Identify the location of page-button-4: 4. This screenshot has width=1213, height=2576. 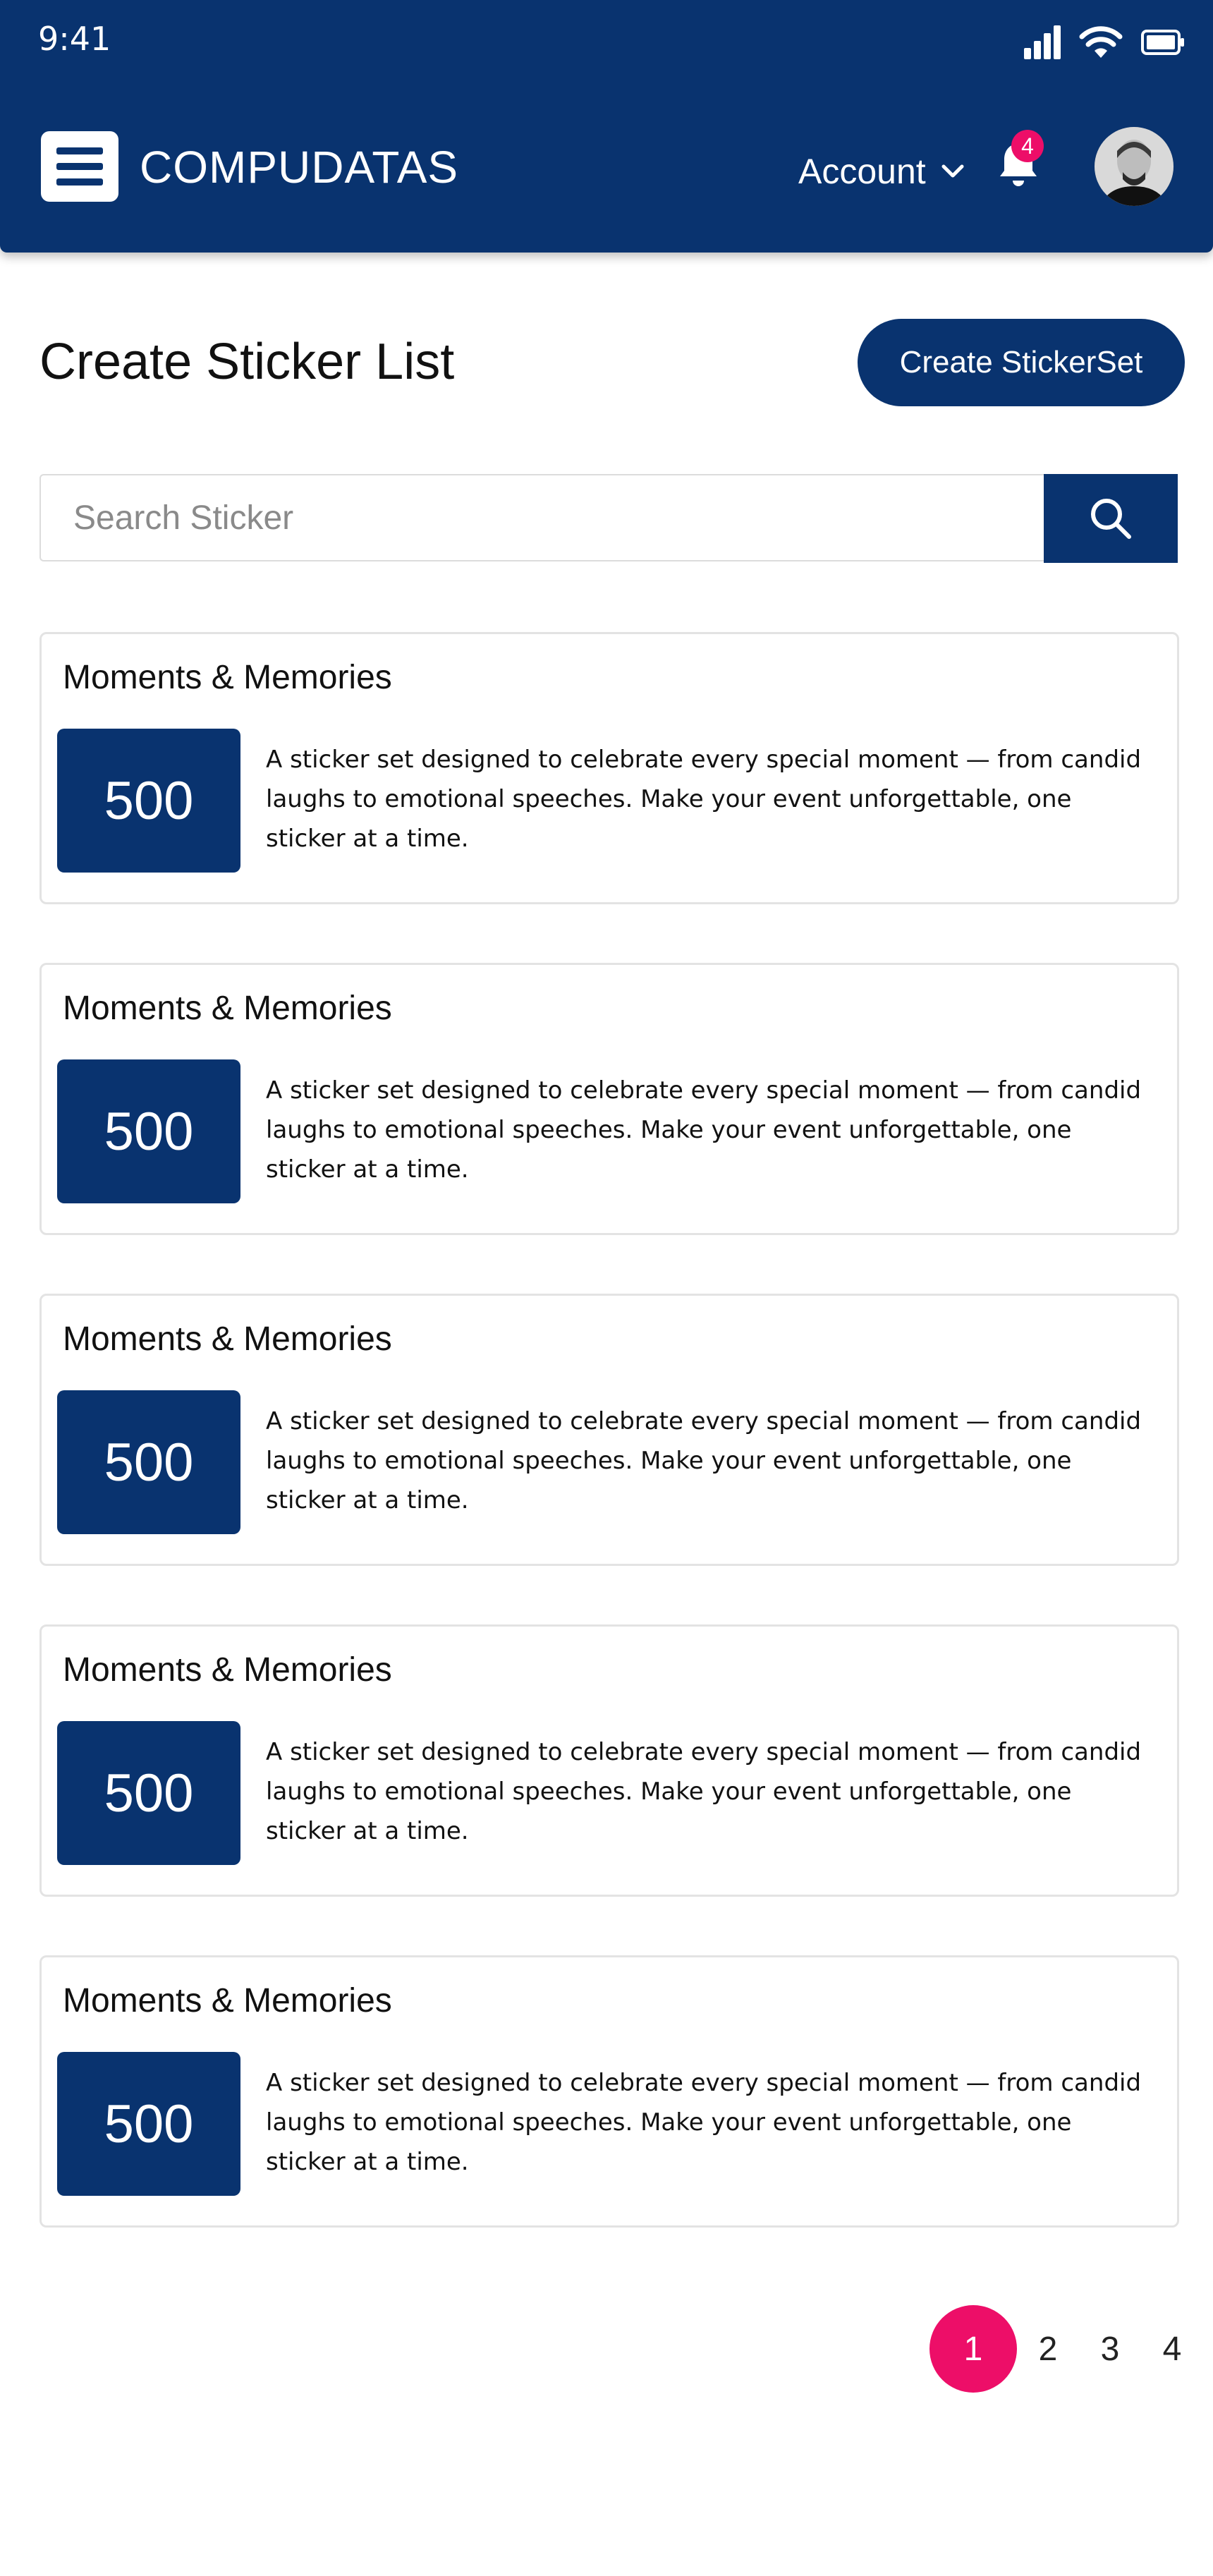
(1172, 2349).